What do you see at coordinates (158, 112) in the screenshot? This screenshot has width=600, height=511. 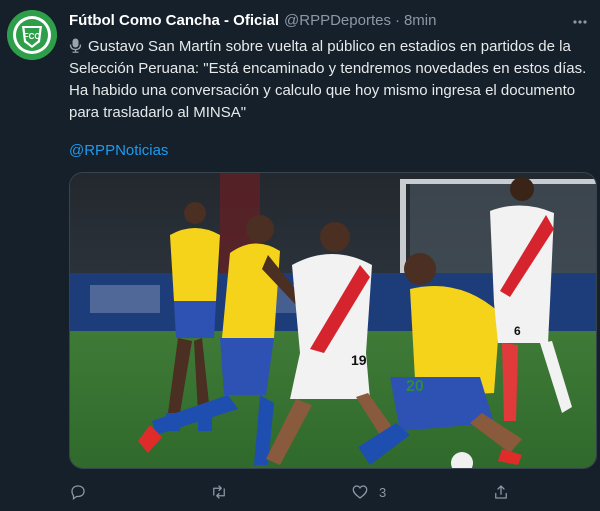 I see `tweet-text-line-4: para trasladarlo al MINSA"` at bounding box center [158, 112].